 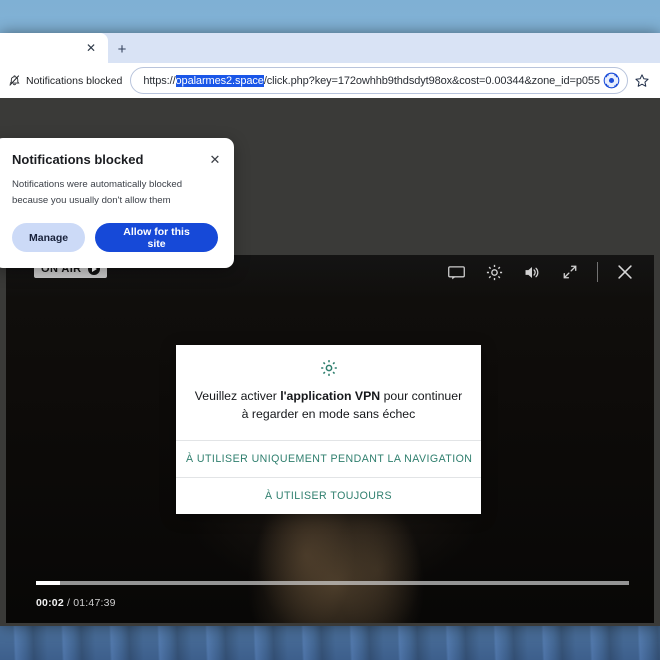 What do you see at coordinates (597, 272) in the screenshot?
I see `controls-divider` at bounding box center [597, 272].